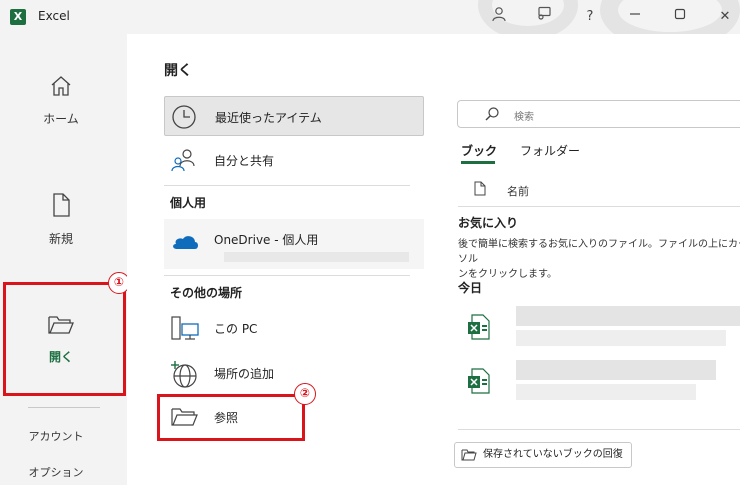  I want to click on onedrive-email-blurred, so click(316, 257).